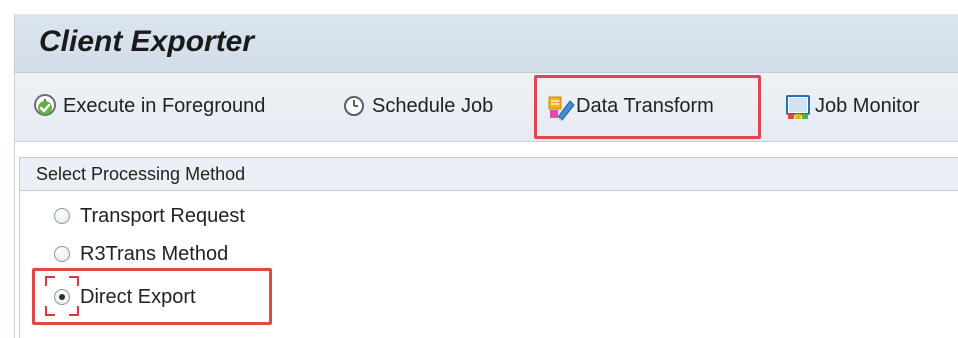  What do you see at coordinates (147, 41) in the screenshot?
I see `page-title: Client Exporter` at bounding box center [147, 41].